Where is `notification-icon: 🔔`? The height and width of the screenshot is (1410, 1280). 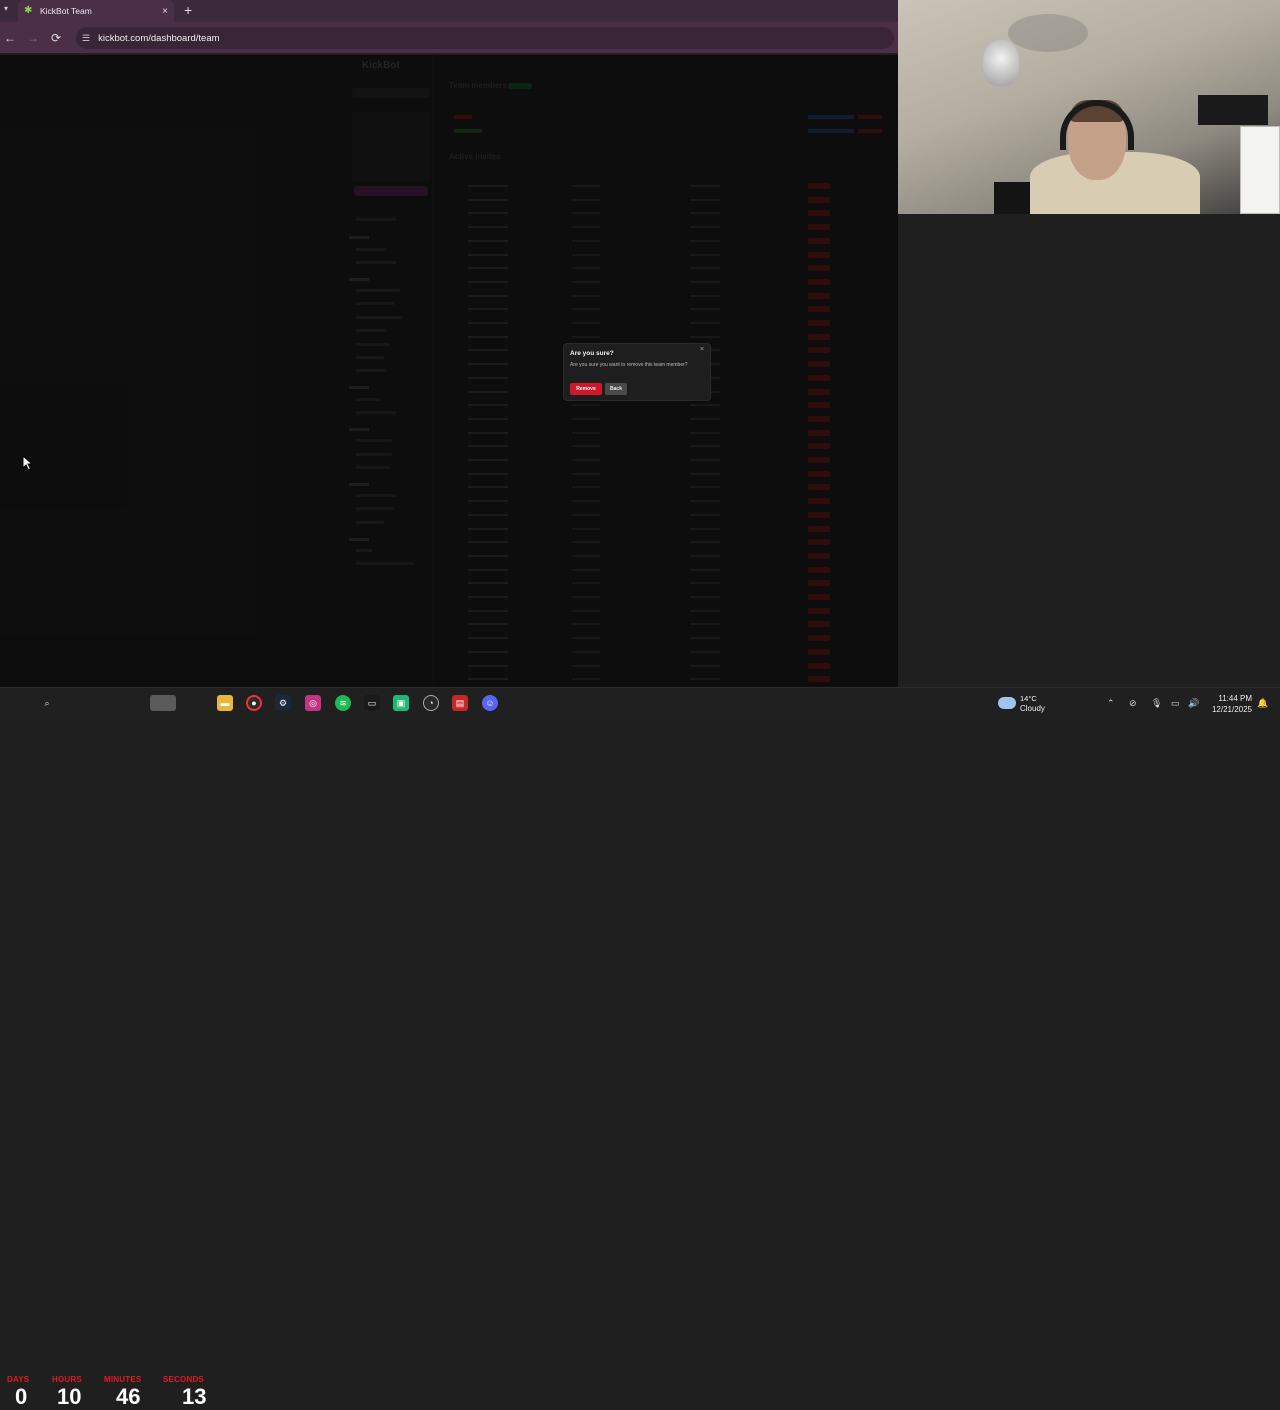 notification-icon: 🔔 is located at coordinates (1262, 703).